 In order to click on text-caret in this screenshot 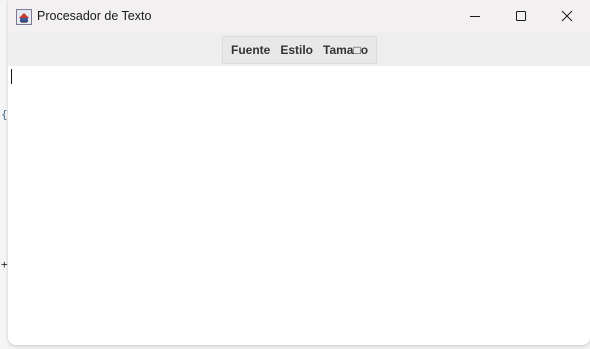, I will do `click(11, 76)`.